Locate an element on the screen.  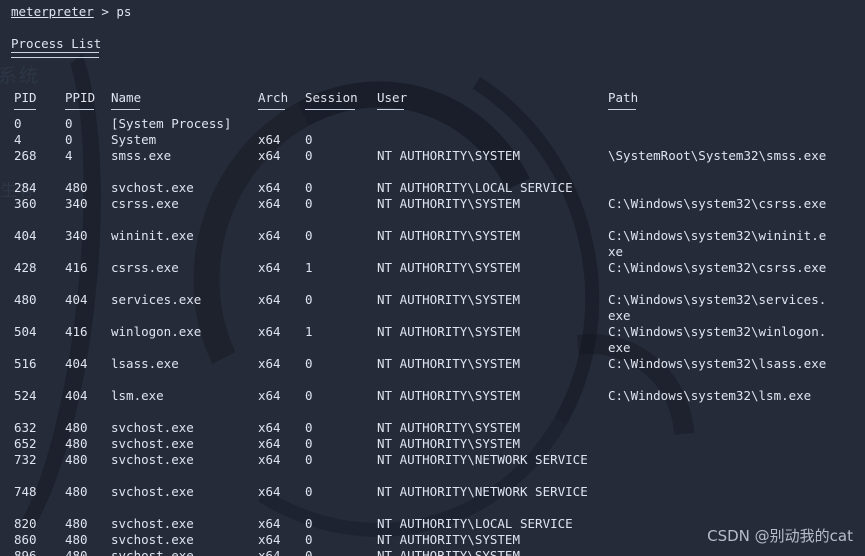
table-row: 0 0 [System Process] is located at coordinates (432, 124).